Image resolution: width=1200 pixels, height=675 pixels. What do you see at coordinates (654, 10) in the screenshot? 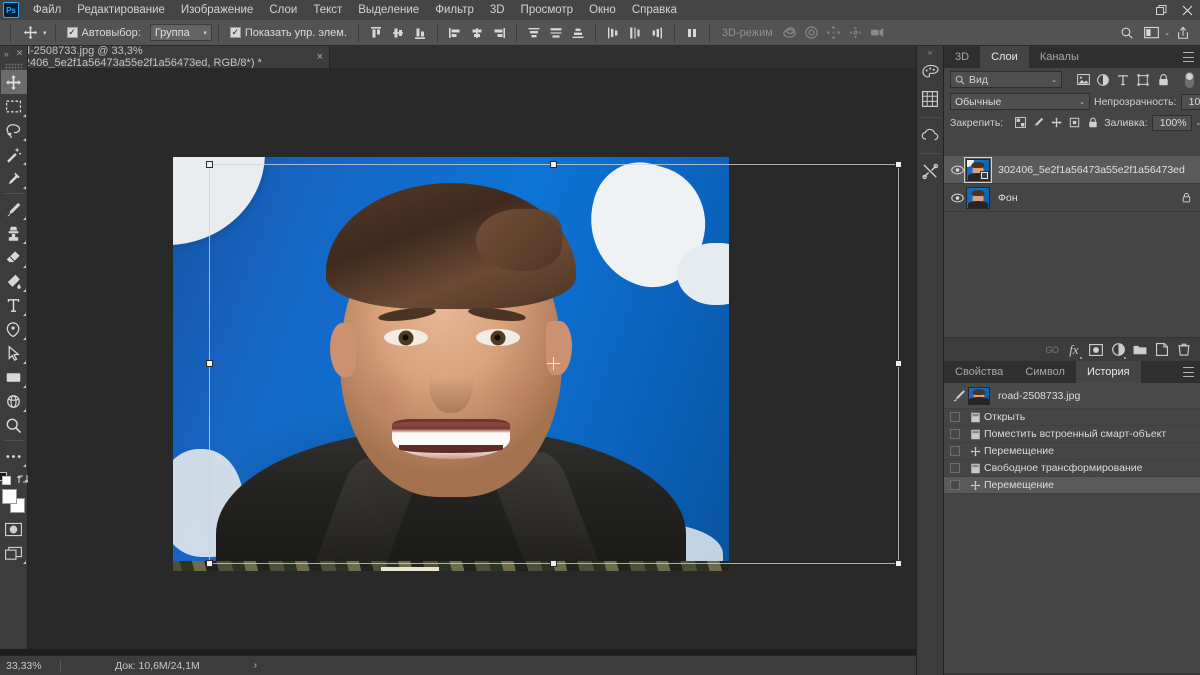
I see `menu-help: Справка` at bounding box center [654, 10].